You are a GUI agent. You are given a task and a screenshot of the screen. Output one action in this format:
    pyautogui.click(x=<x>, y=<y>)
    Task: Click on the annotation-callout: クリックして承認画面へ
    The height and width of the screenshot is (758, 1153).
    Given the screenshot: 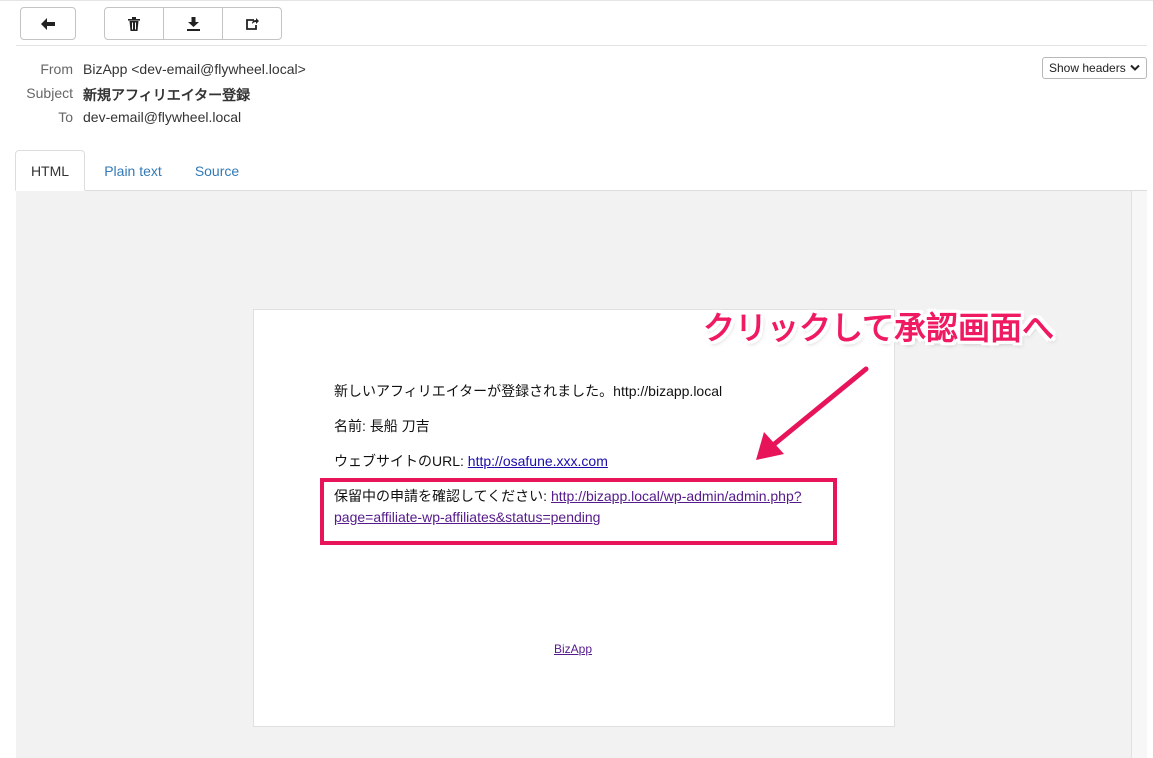 What is the action you would take?
    pyautogui.click(x=879, y=328)
    